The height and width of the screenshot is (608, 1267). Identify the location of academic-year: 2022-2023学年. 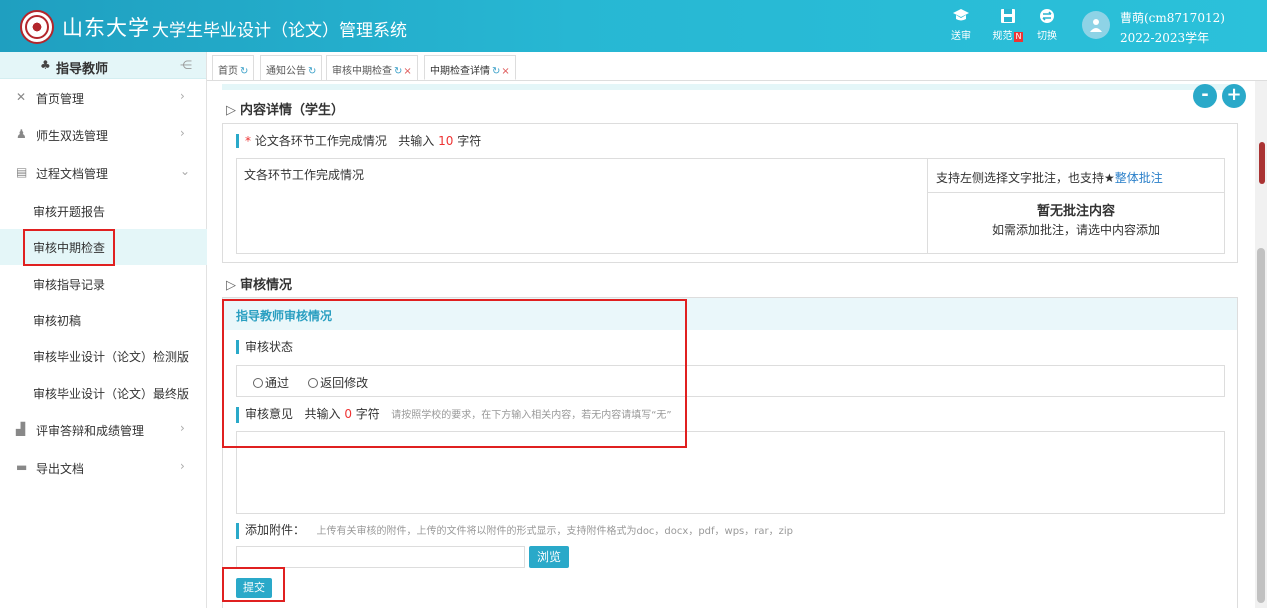
(1165, 38).